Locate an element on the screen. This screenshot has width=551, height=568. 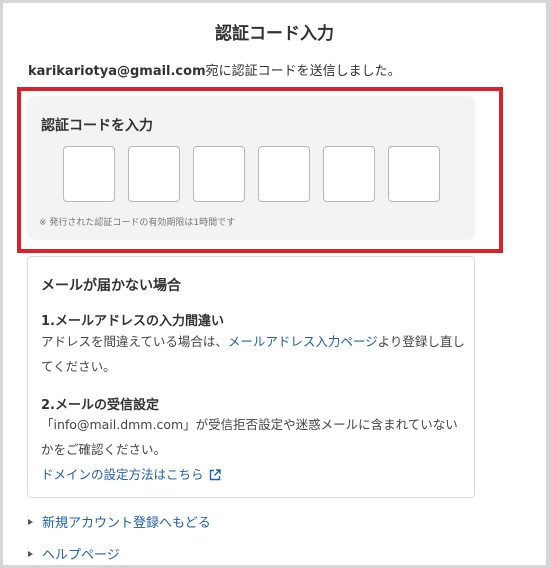
sent-message: karikariotya@gmail.com宛に認証コードを送信しました。 is located at coordinates (214, 69).